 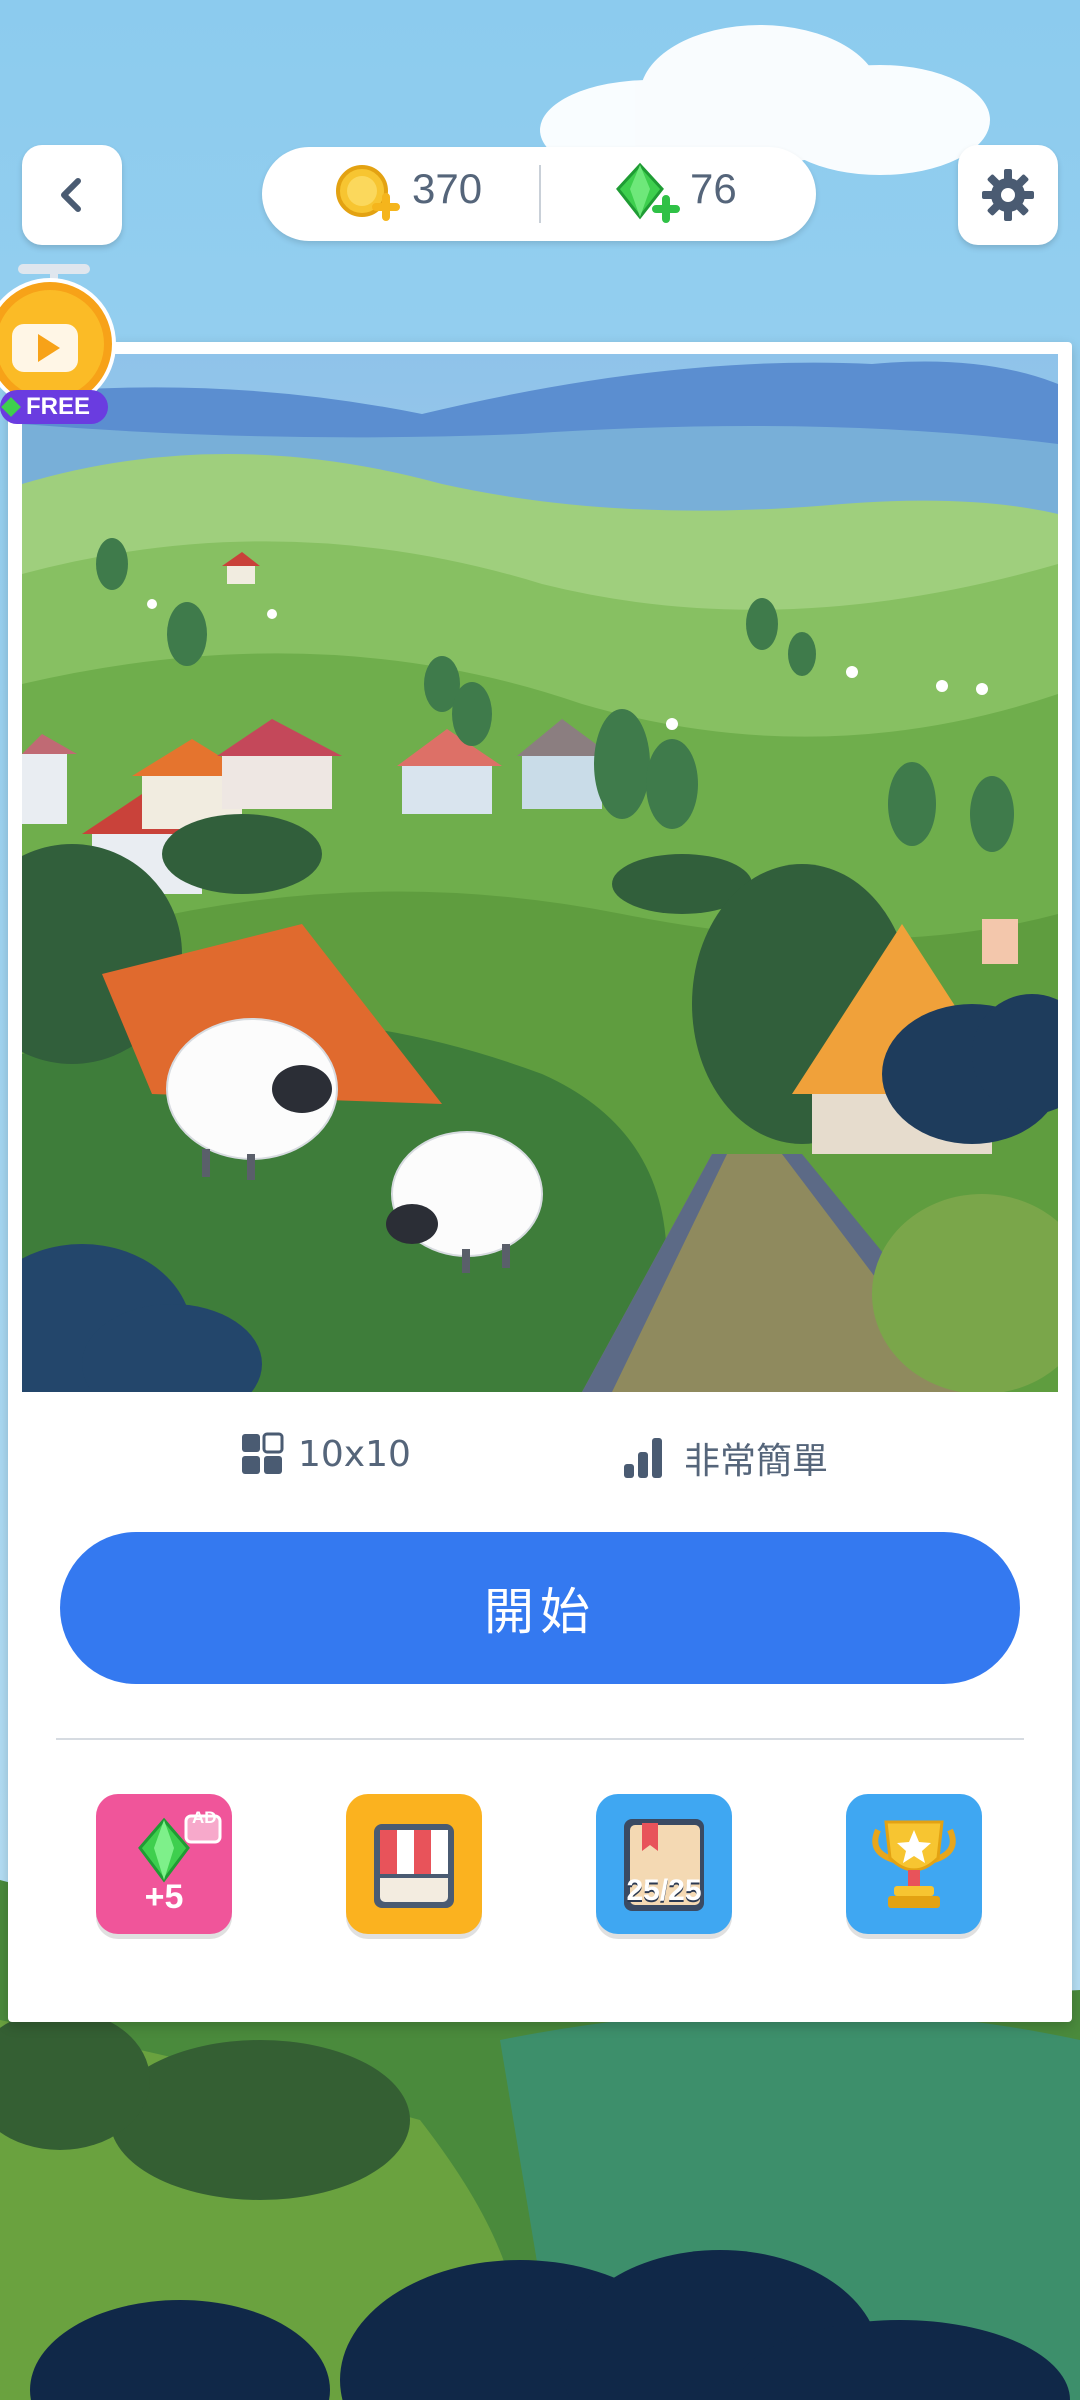 What do you see at coordinates (756, 1461) in the screenshot?
I see `difficulty-label: 非常簡單` at bounding box center [756, 1461].